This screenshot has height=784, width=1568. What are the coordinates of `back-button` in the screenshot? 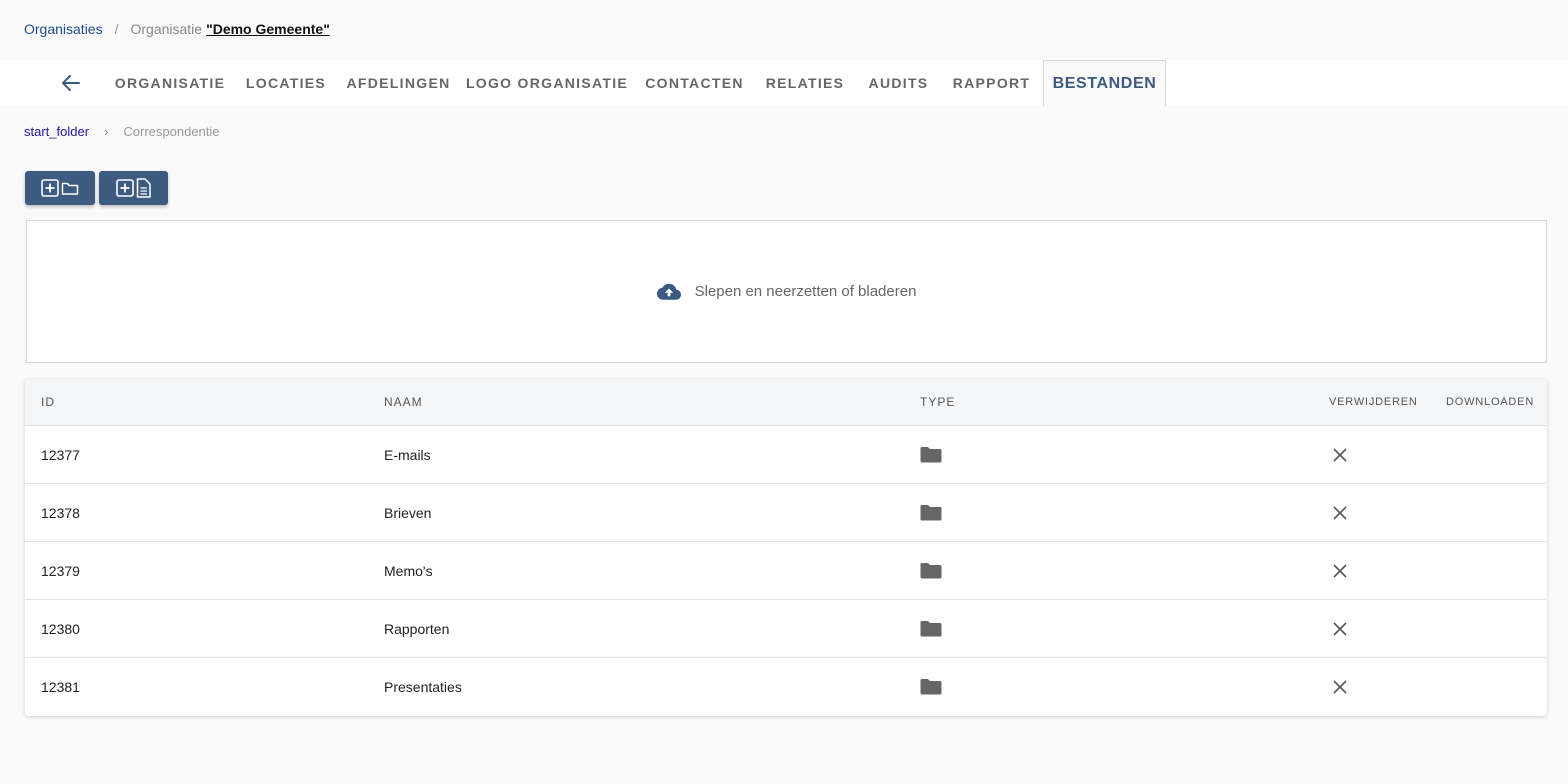 It's located at (71, 83).